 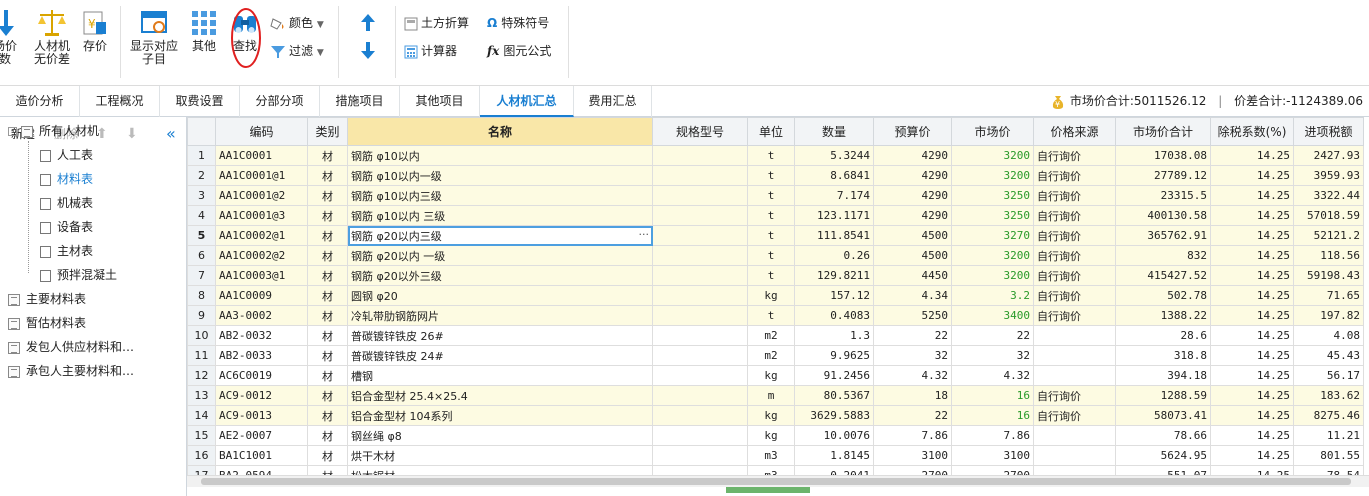 I want to click on market-total-cell: 17038.08, so click(x=1163, y=155).